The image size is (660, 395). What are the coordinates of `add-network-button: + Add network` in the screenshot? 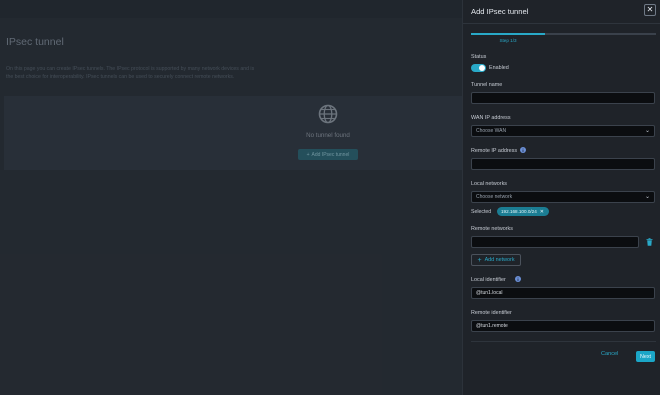 It's located at (496, 260).